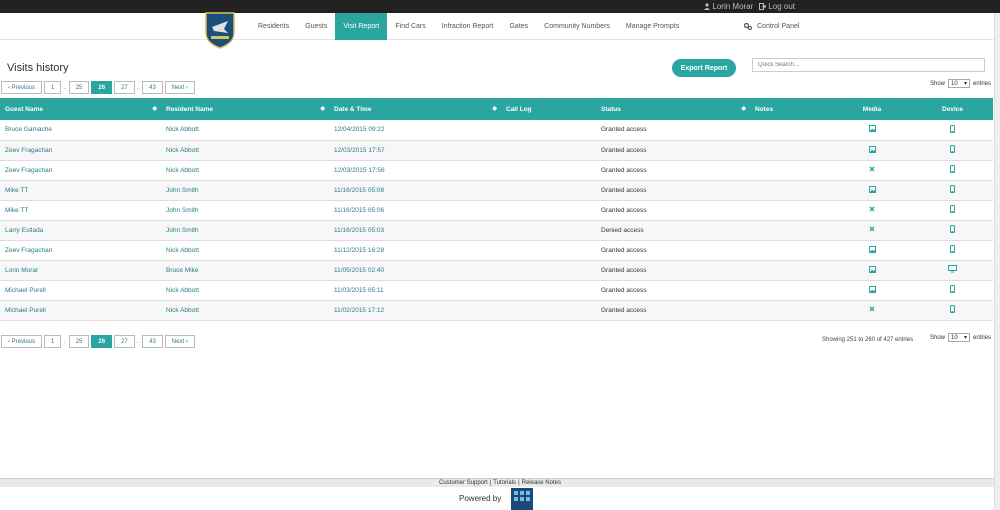  What do you see at coordinates (415, 130) in the screenshot?
I see `visit-datetime-link: 12/04/2015 09:22` at bounding box center [415, 130].